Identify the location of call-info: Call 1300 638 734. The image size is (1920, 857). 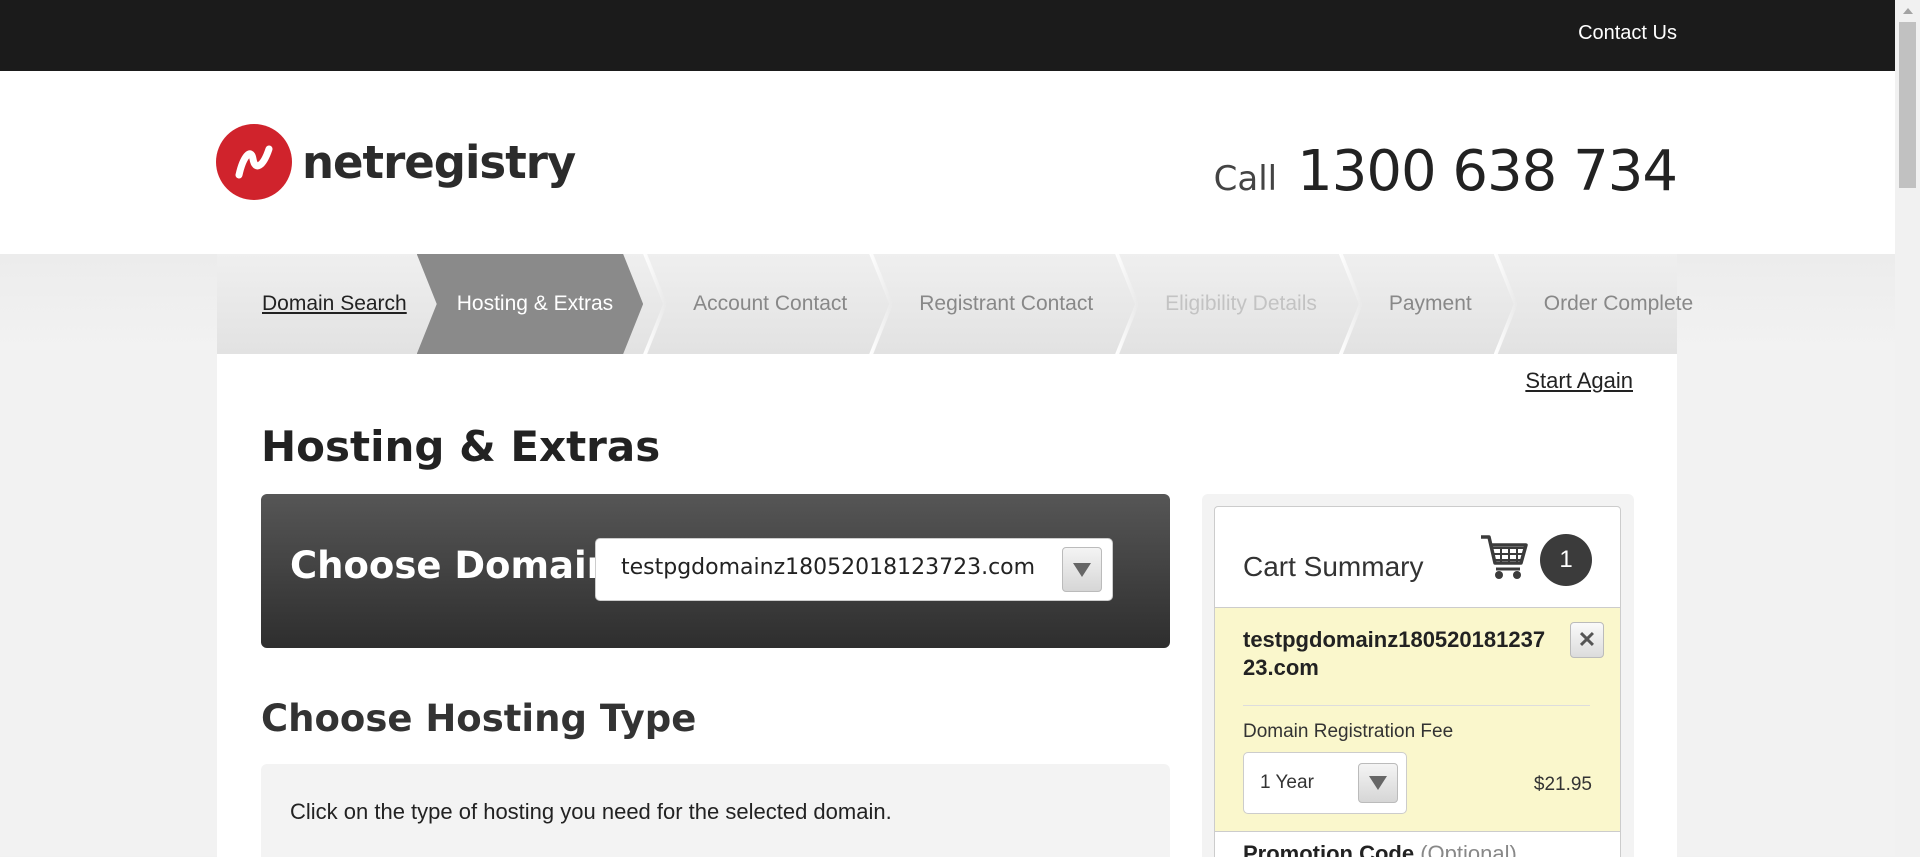
(1445, 171).